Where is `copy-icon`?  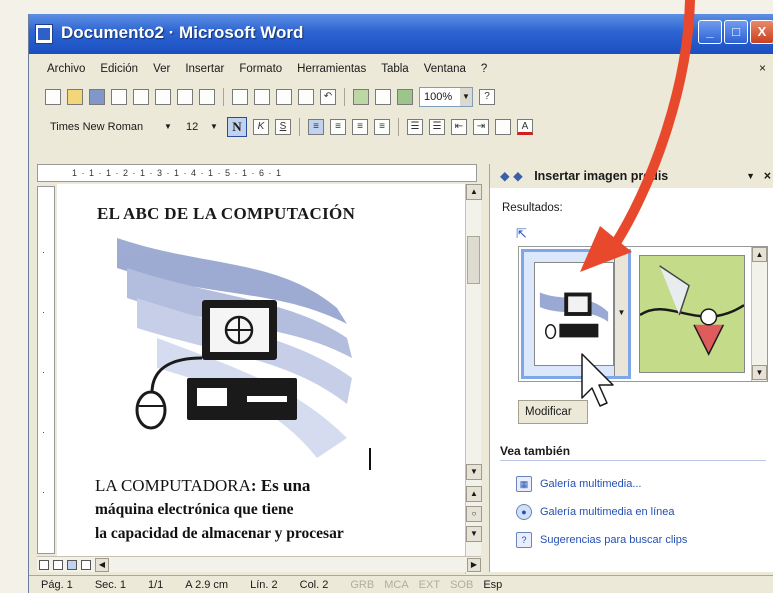
copy-icon is located at coordinates (262, 97).